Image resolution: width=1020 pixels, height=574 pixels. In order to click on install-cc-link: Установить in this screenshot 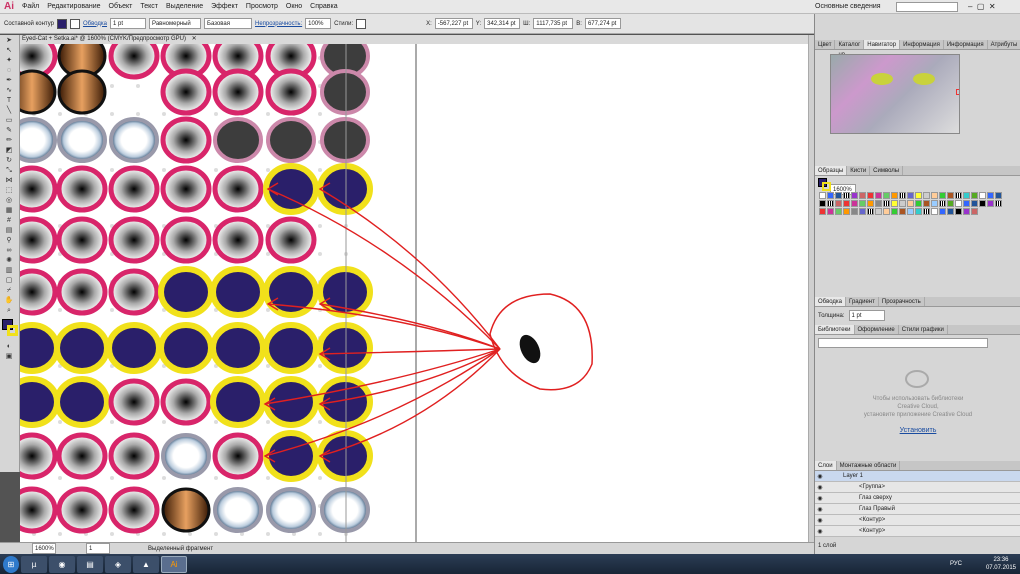, I will do `click(917, 431)`.